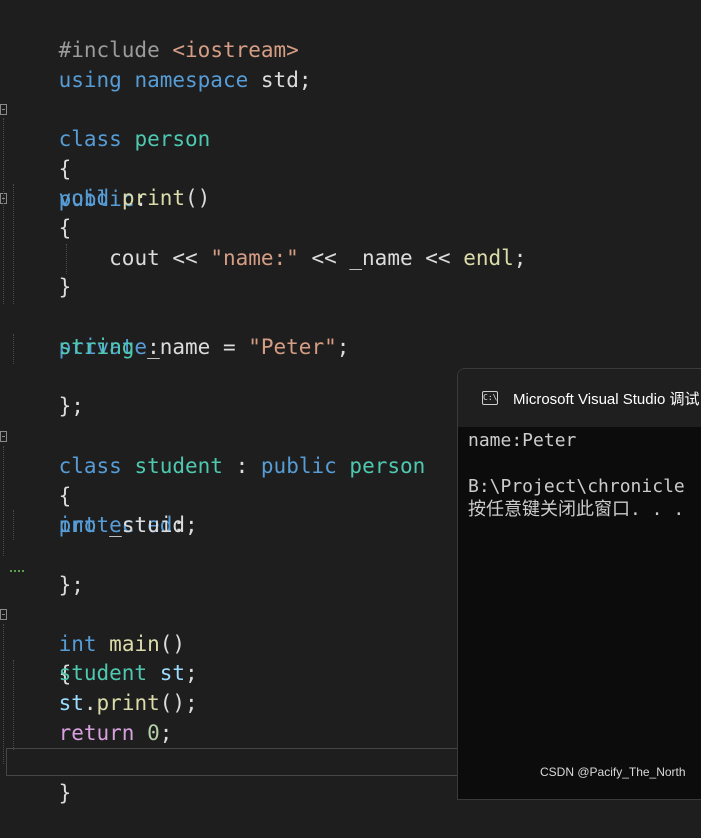 The height and width of the screenshot is (838, 701). What do you see at coordinates (613, 772) in the screenshot?
I see `watermark: CSDN @Pacify_The_North` at bounding box center [613, 772].